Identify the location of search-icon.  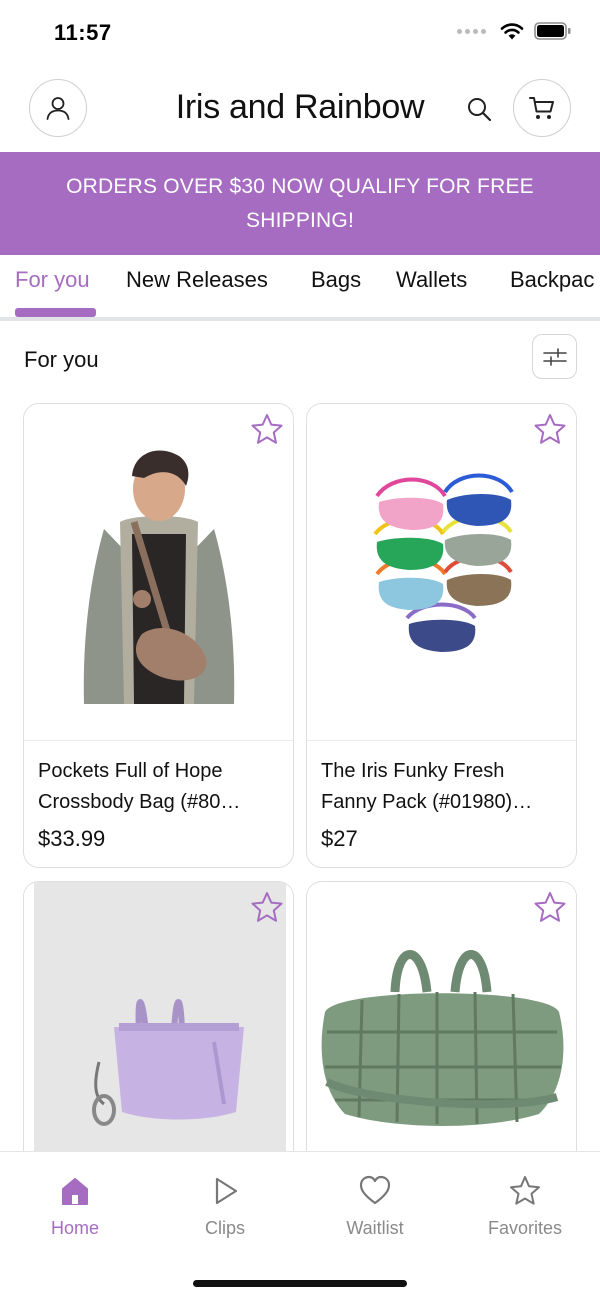
(480, 110).